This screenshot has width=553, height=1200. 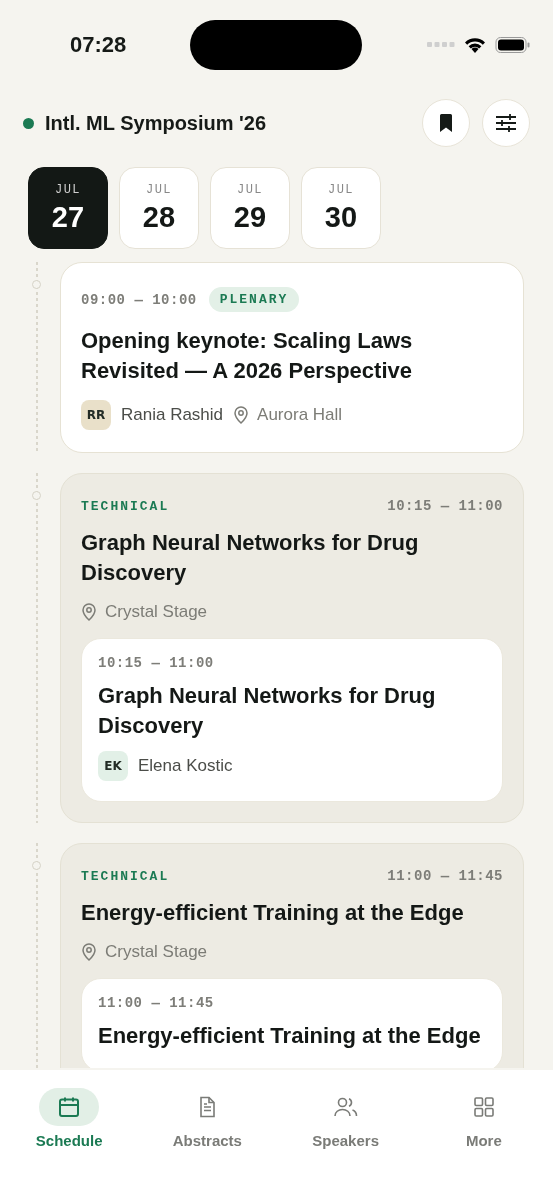 I want to click on signal-icon, so click(x=441, y=45).